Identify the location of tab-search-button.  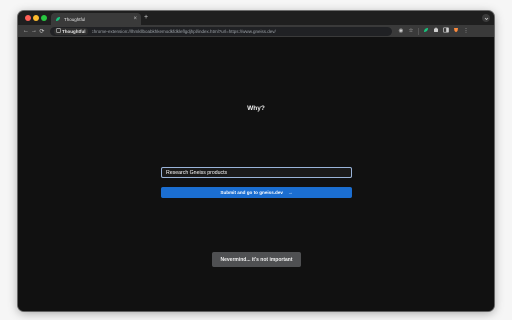
(486, 18).